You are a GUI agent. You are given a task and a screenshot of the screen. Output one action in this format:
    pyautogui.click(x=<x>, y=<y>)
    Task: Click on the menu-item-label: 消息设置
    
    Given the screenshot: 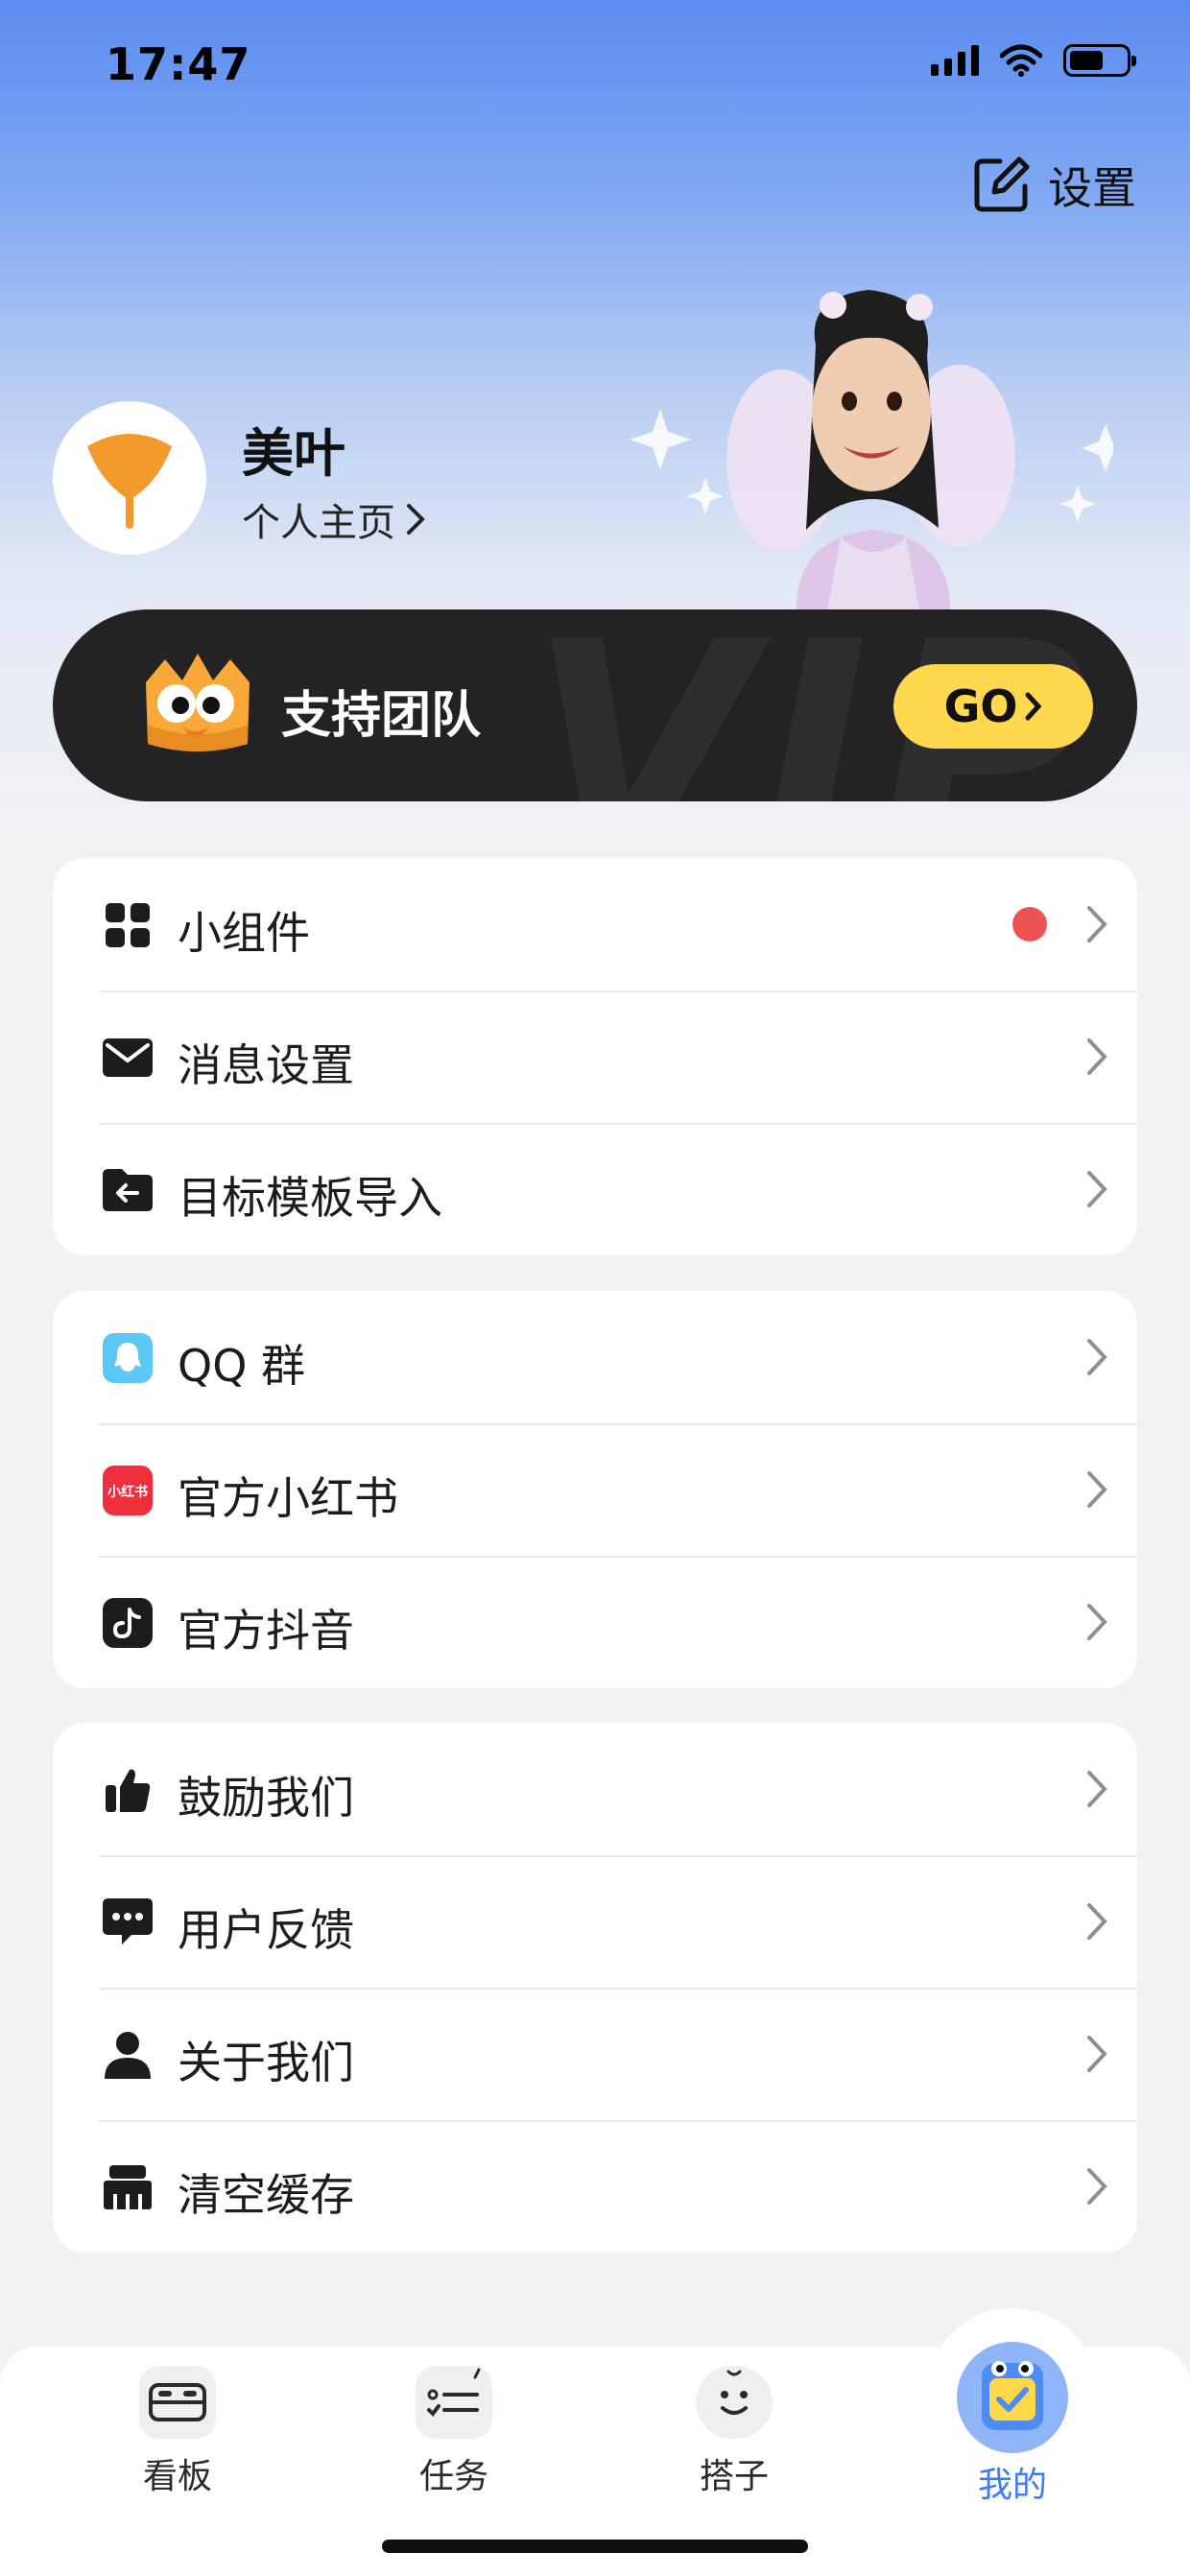 What is the action you would take?
    pyautogui.click(x=266, y=1065)
    